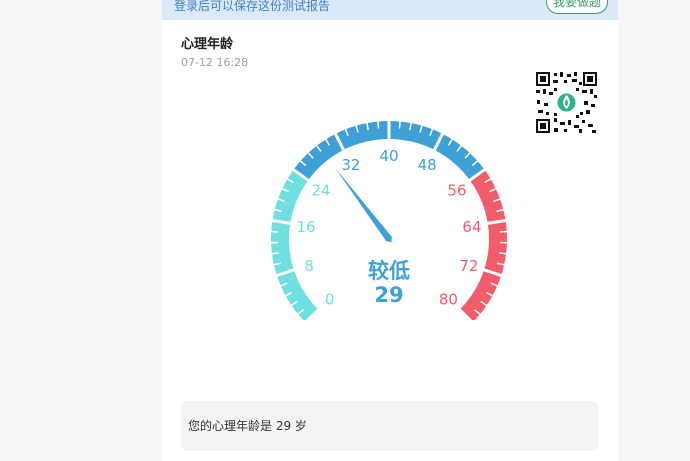 The width and height of the screenshot is (690, 461). What do you see at coordinates (468, 266) in the screenshot?
I see `gauge-tick-label: 72` at bounding box center [468, 266].